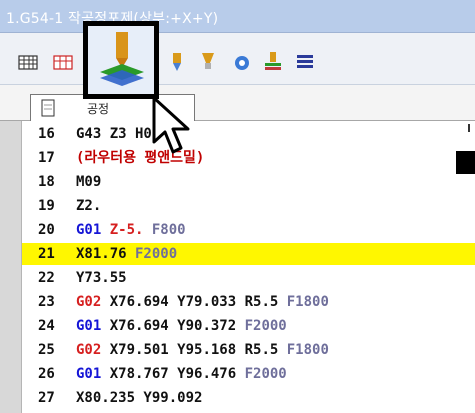 The width and height of the screenshot is (475, 413). What do you see at coordinates (46, 254) in the screenshot?
I see `line-number: 21` at bounding box center [46, 254].